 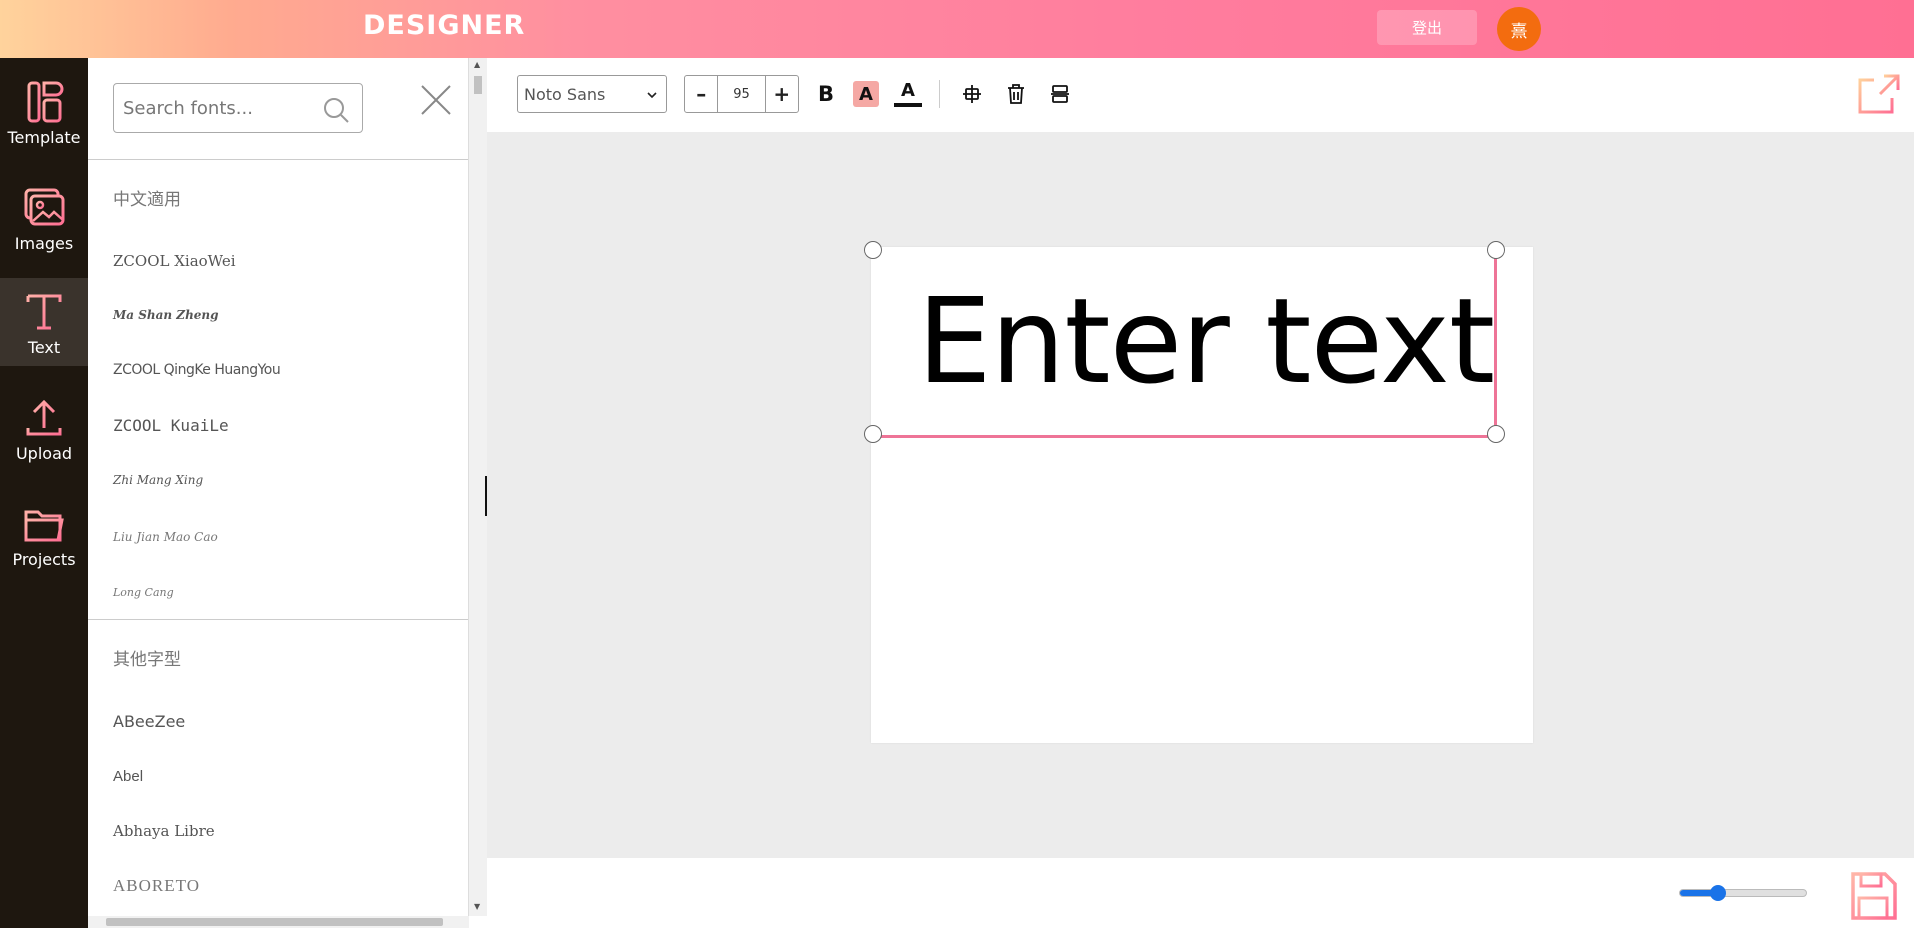 I want to click on bold-button: B, so click(x=826, y=94).